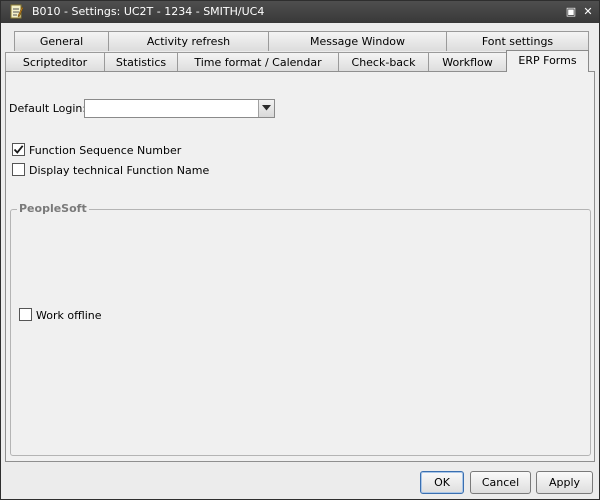 This screenshot has height=500, width=600. I want to click on tab-erp-forms: ERP Forms, so click(547, 61).